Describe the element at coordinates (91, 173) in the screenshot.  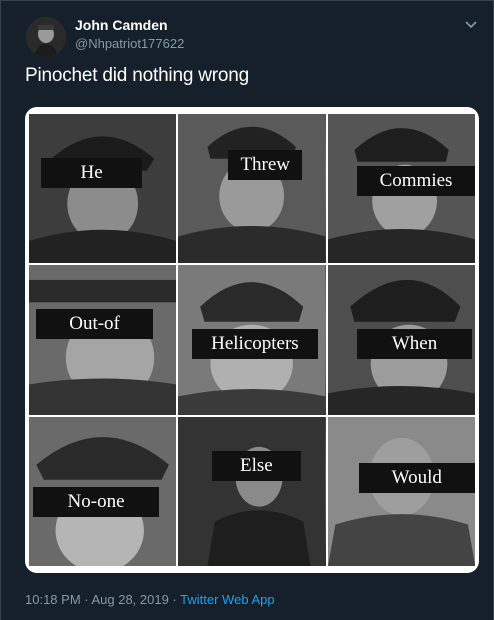
I see `meme-caption: He` at that location.